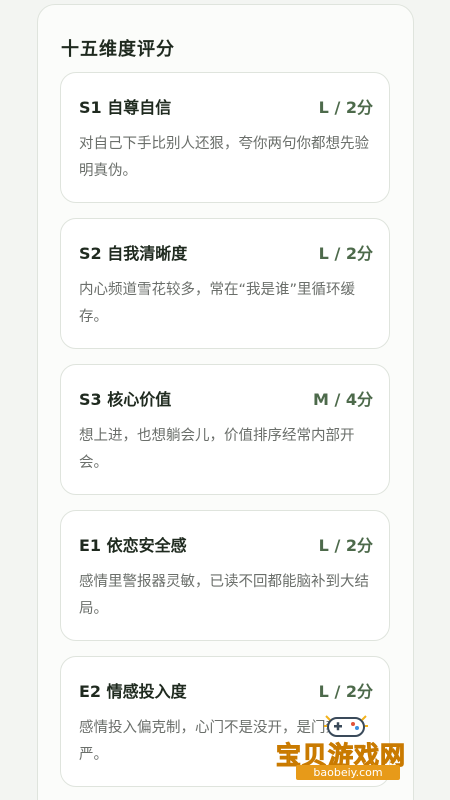  I want to click on dimension-title: S1 自尊自信, so click(125, 107).